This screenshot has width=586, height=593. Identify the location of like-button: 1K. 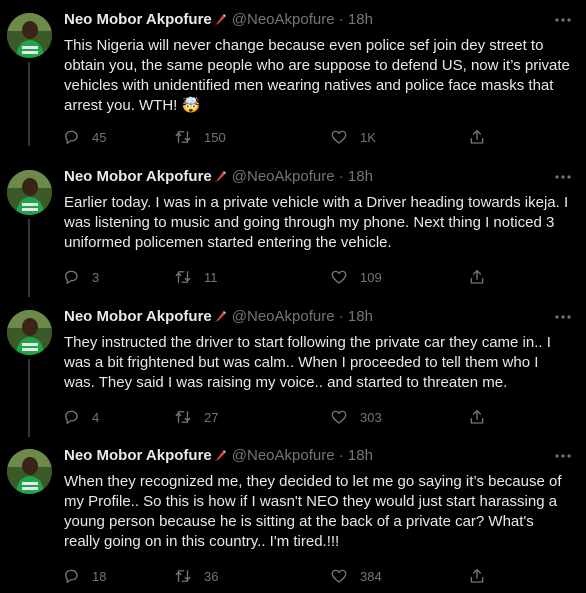
(353, 137).